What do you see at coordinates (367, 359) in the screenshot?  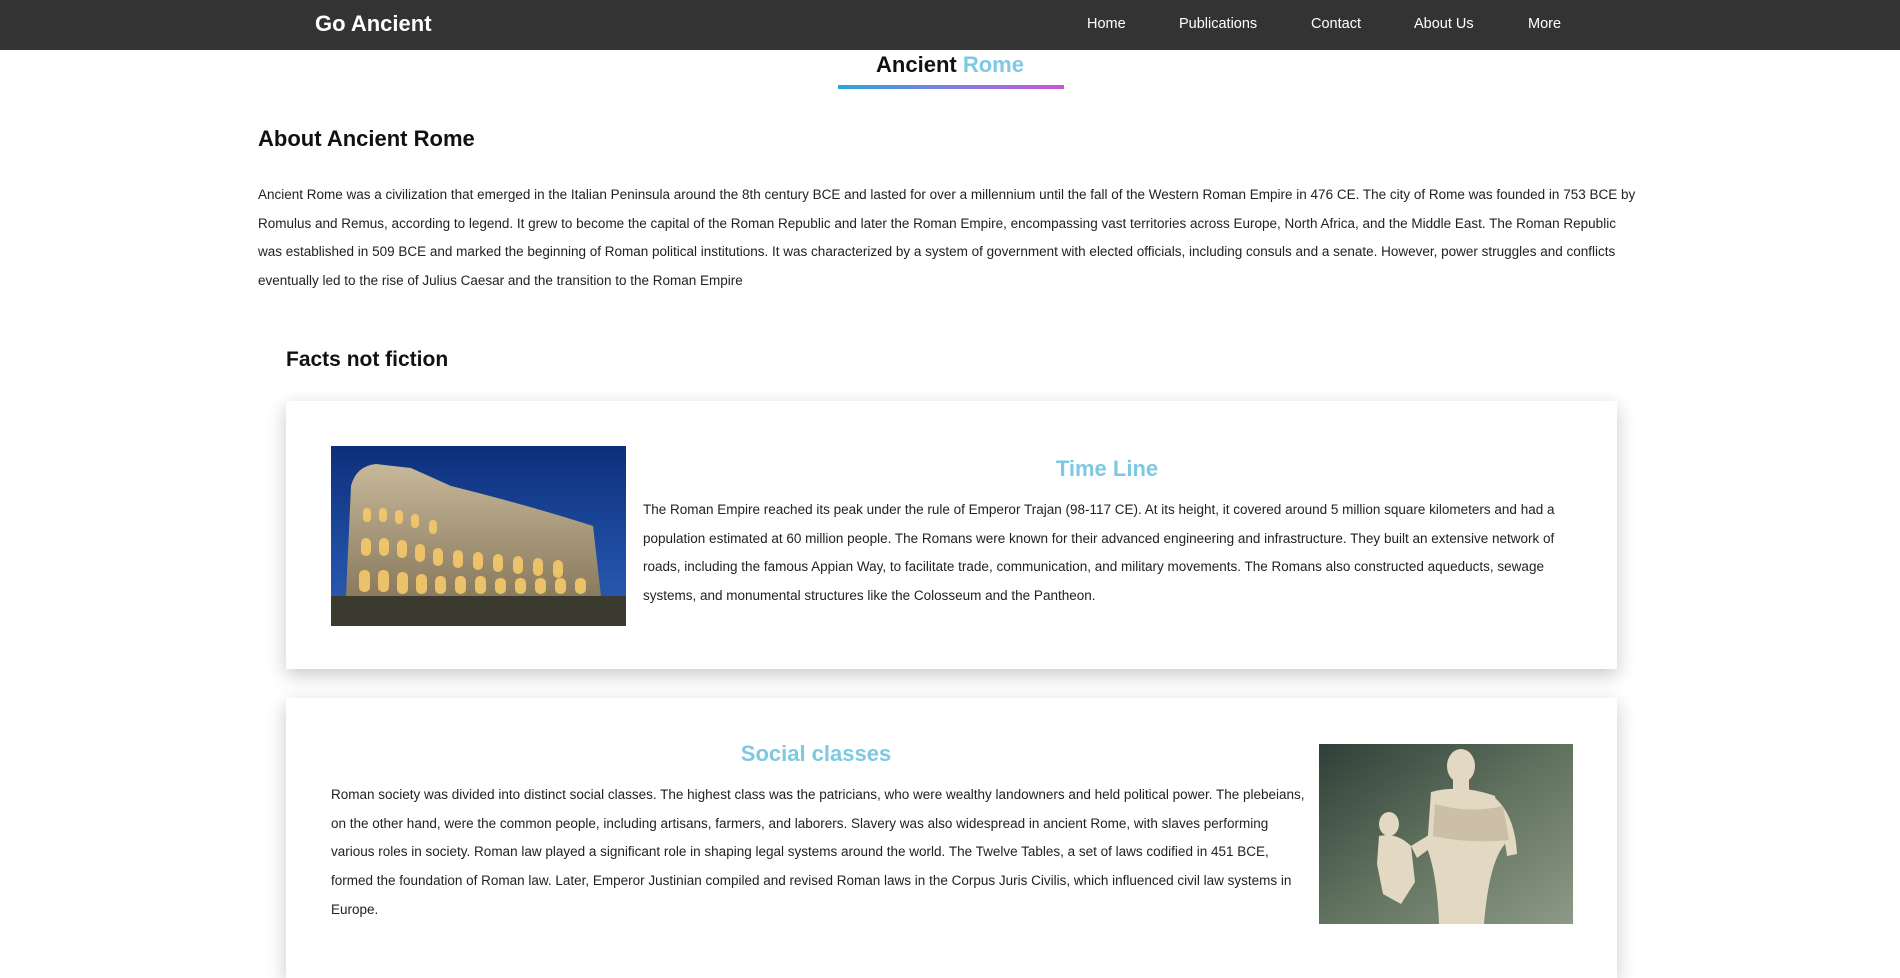 I see `facts-heading: Facts not fiction` at bounding box center [367, 359].